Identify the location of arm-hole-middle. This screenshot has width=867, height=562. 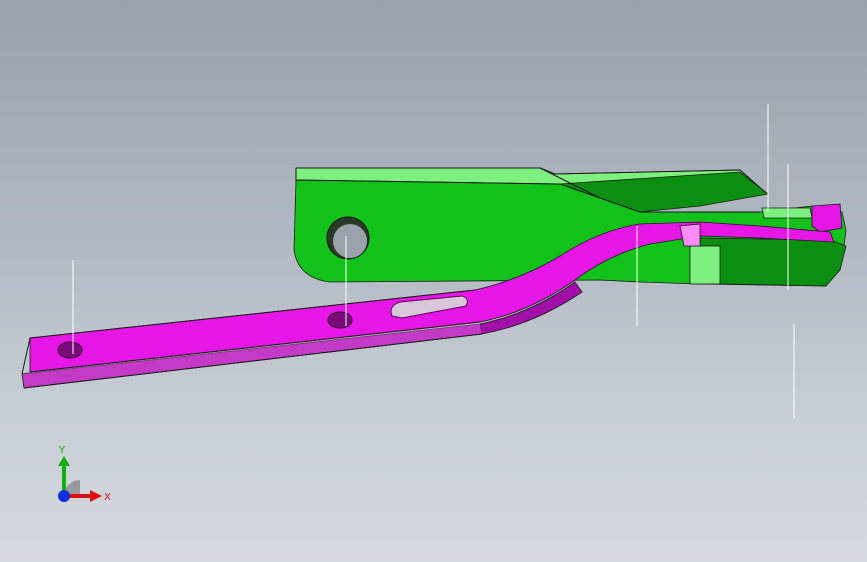
(340, 320).